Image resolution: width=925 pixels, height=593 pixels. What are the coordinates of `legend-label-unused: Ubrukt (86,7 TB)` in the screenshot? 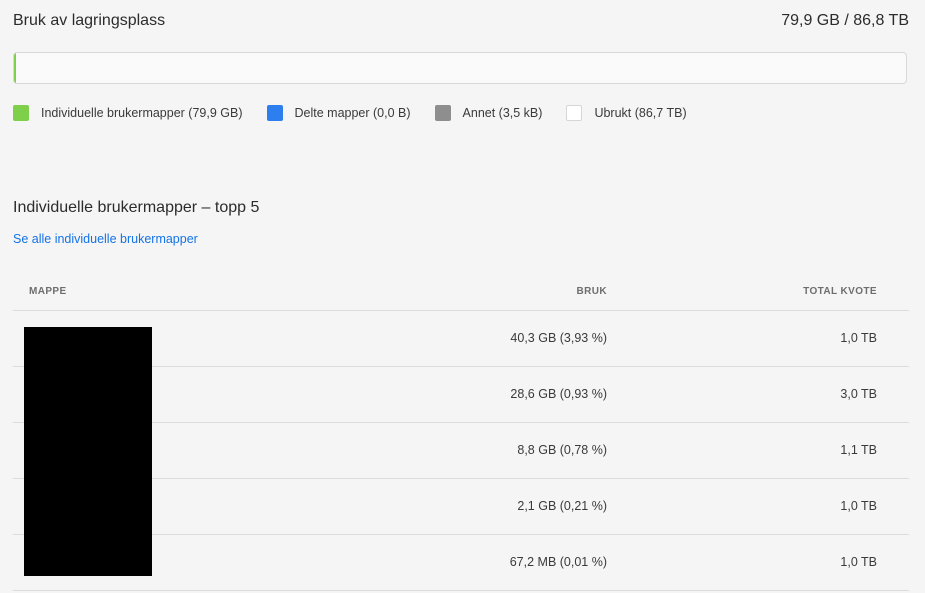 It's located at (640, 113).